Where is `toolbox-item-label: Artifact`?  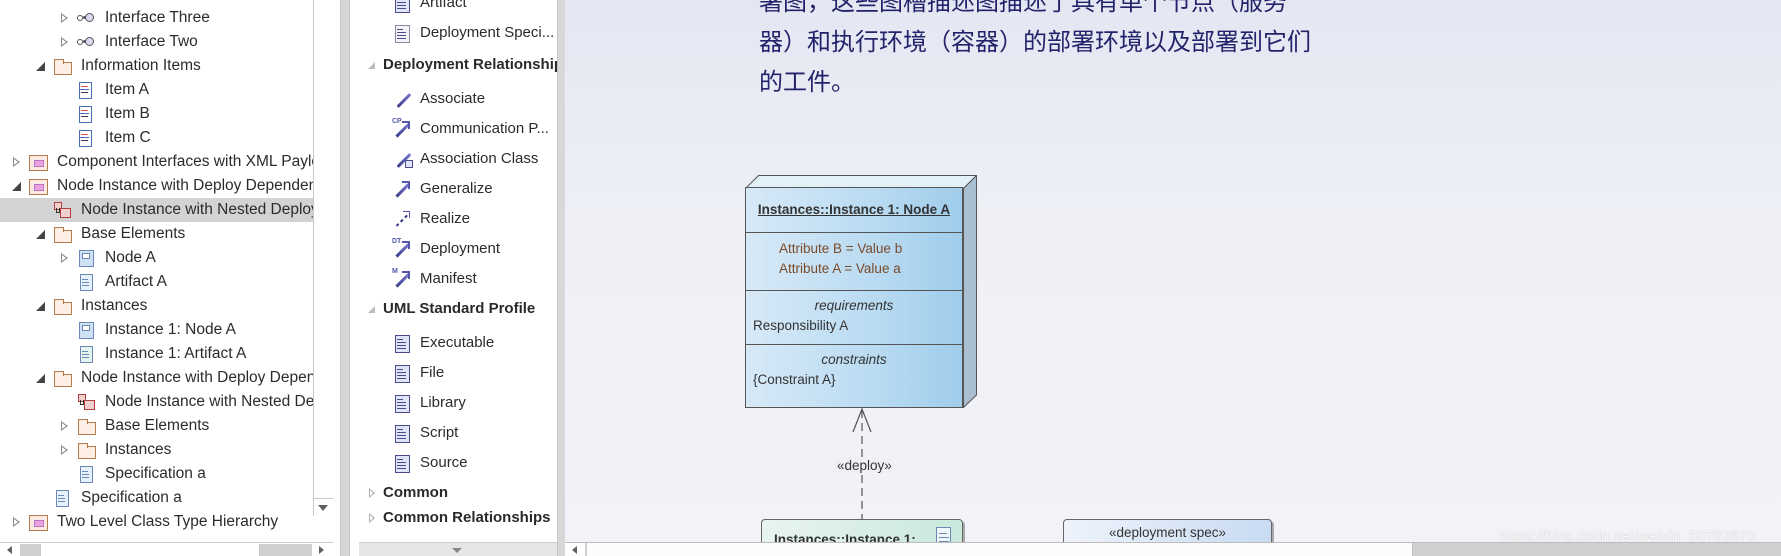
toolbox-item-label: Artifact is located at coordinates (443, 5).